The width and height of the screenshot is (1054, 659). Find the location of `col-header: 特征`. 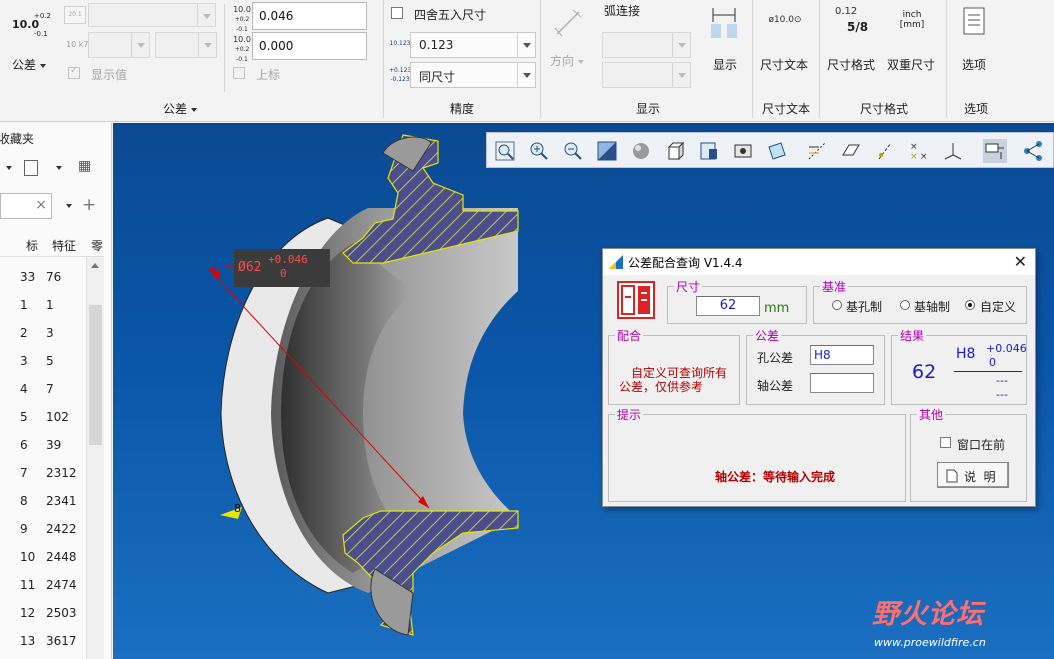

col-header: 特征 is located at coordinates (64, 245).